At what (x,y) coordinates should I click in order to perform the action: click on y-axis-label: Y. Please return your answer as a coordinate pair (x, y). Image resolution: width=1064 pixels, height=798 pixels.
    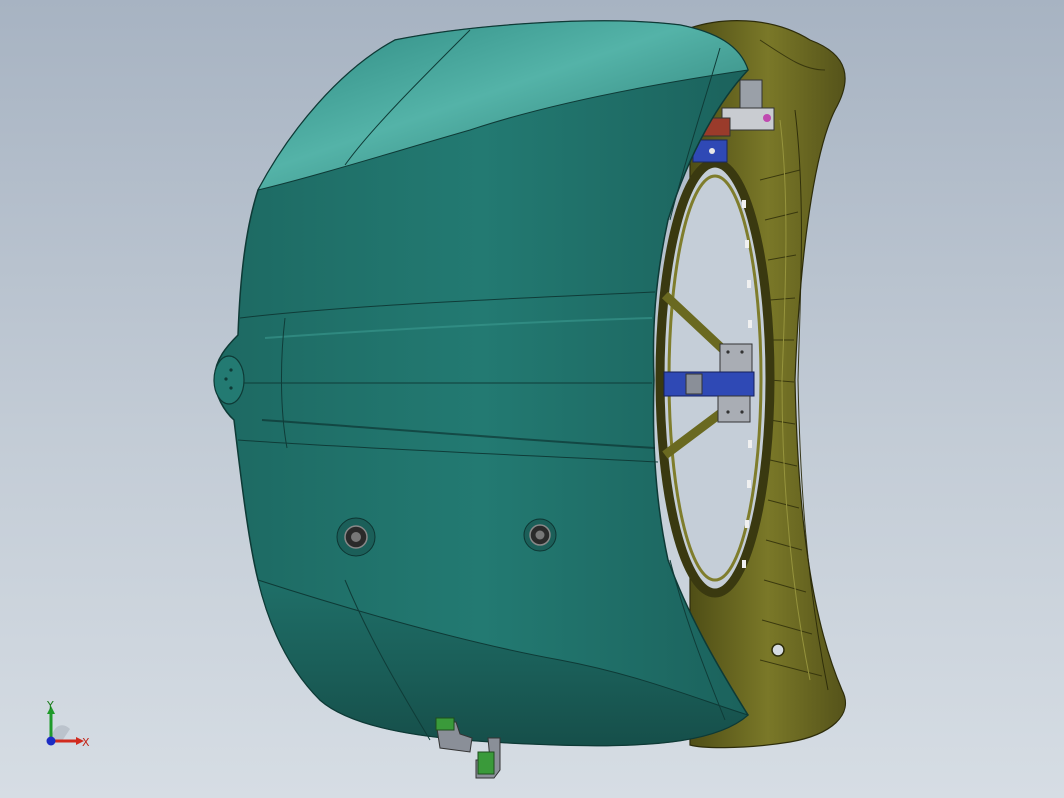
    Looking at the image, I should click on (50, 705).